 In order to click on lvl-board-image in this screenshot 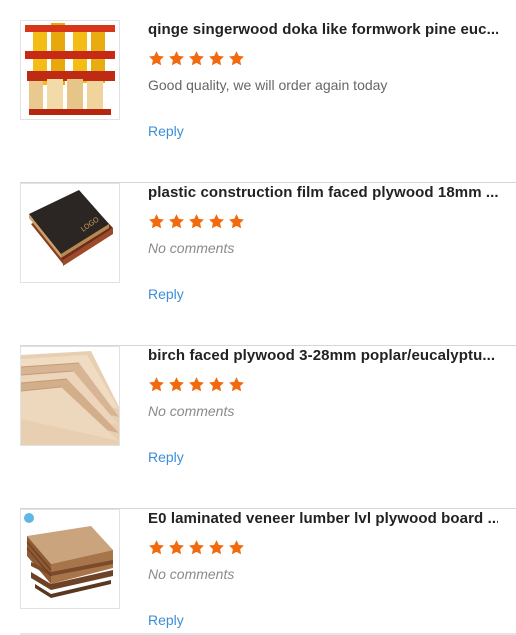, I will do `click(70, 559)`.